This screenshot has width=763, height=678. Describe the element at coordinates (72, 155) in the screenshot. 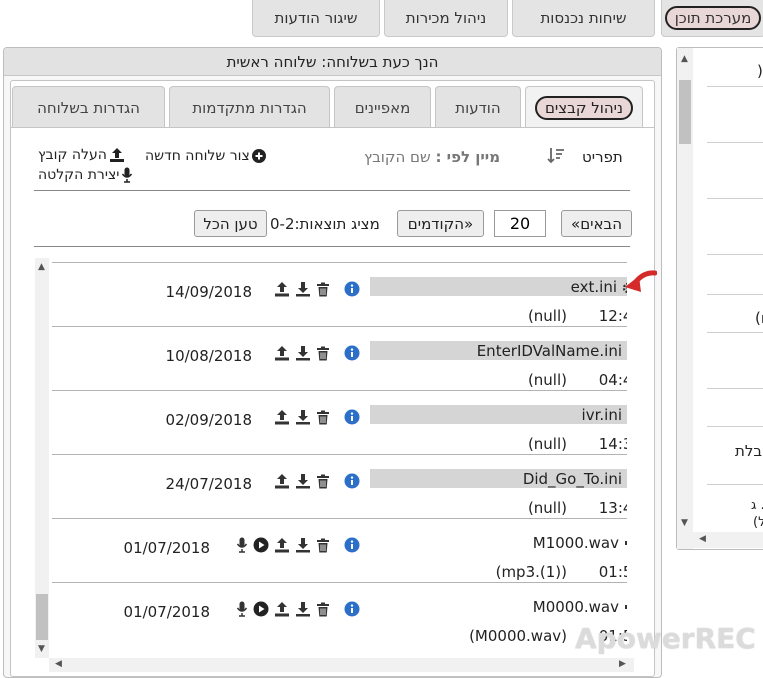

I see `upload-file-label: העלה קובץ` at that location.